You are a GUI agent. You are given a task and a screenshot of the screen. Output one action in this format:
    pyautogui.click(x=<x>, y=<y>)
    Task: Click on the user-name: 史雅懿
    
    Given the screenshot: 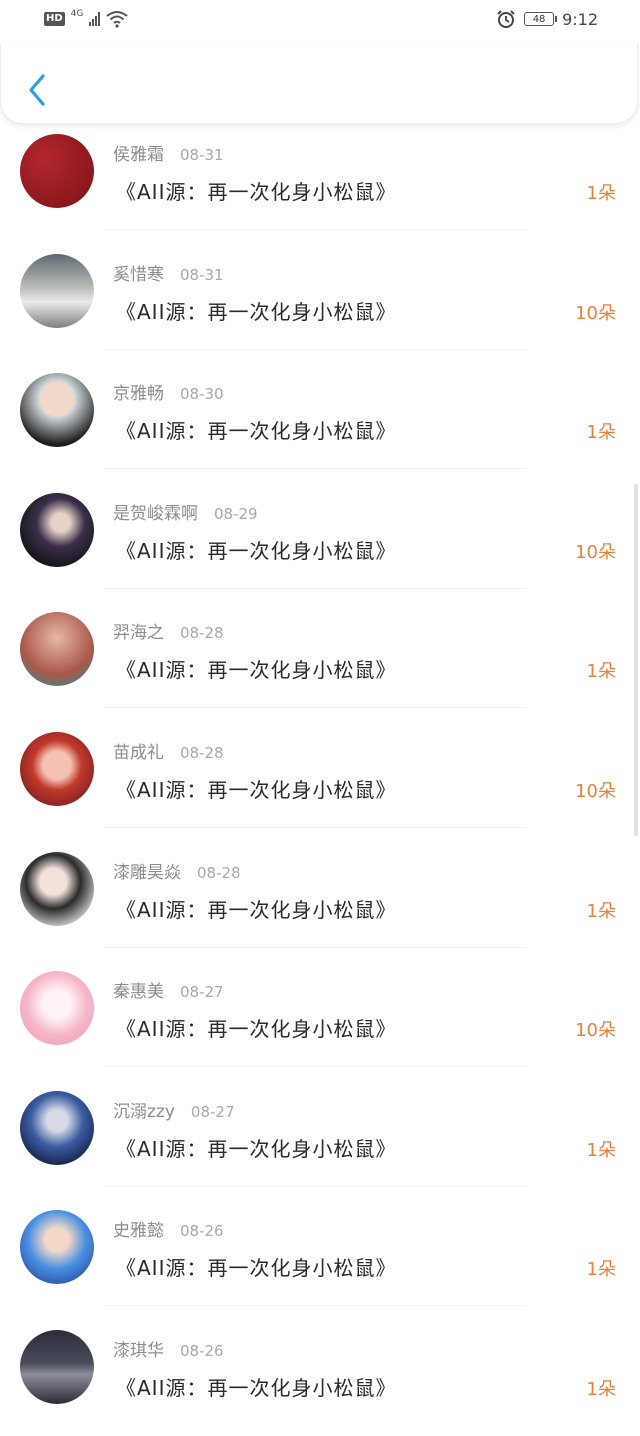 What is the action you would take?
    pyautogui.click(x=138, y=1228)
    